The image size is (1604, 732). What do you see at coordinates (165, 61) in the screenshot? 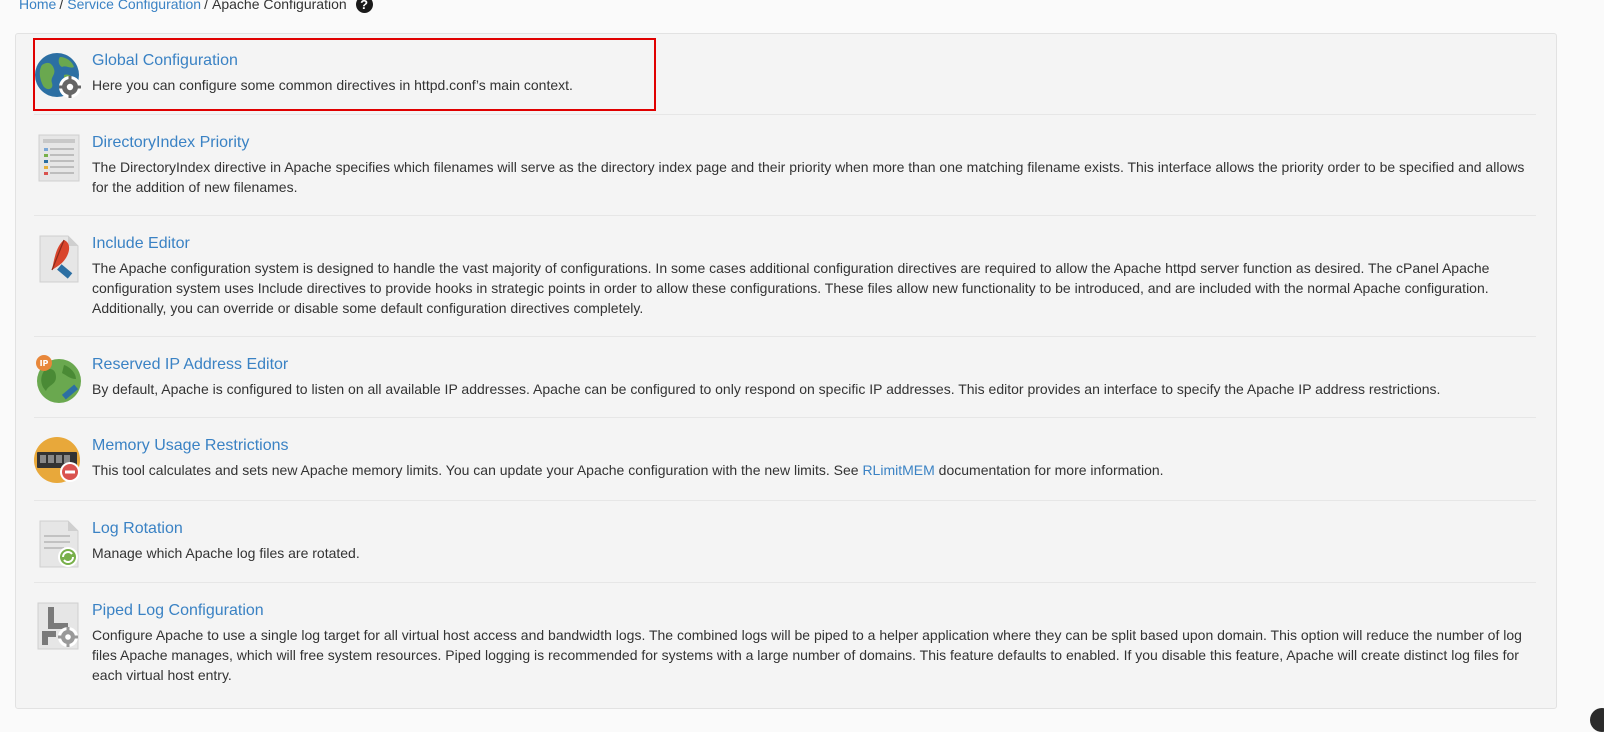
I see `global-configuration-link: Global Configuration` at bounding box center [165, 61].